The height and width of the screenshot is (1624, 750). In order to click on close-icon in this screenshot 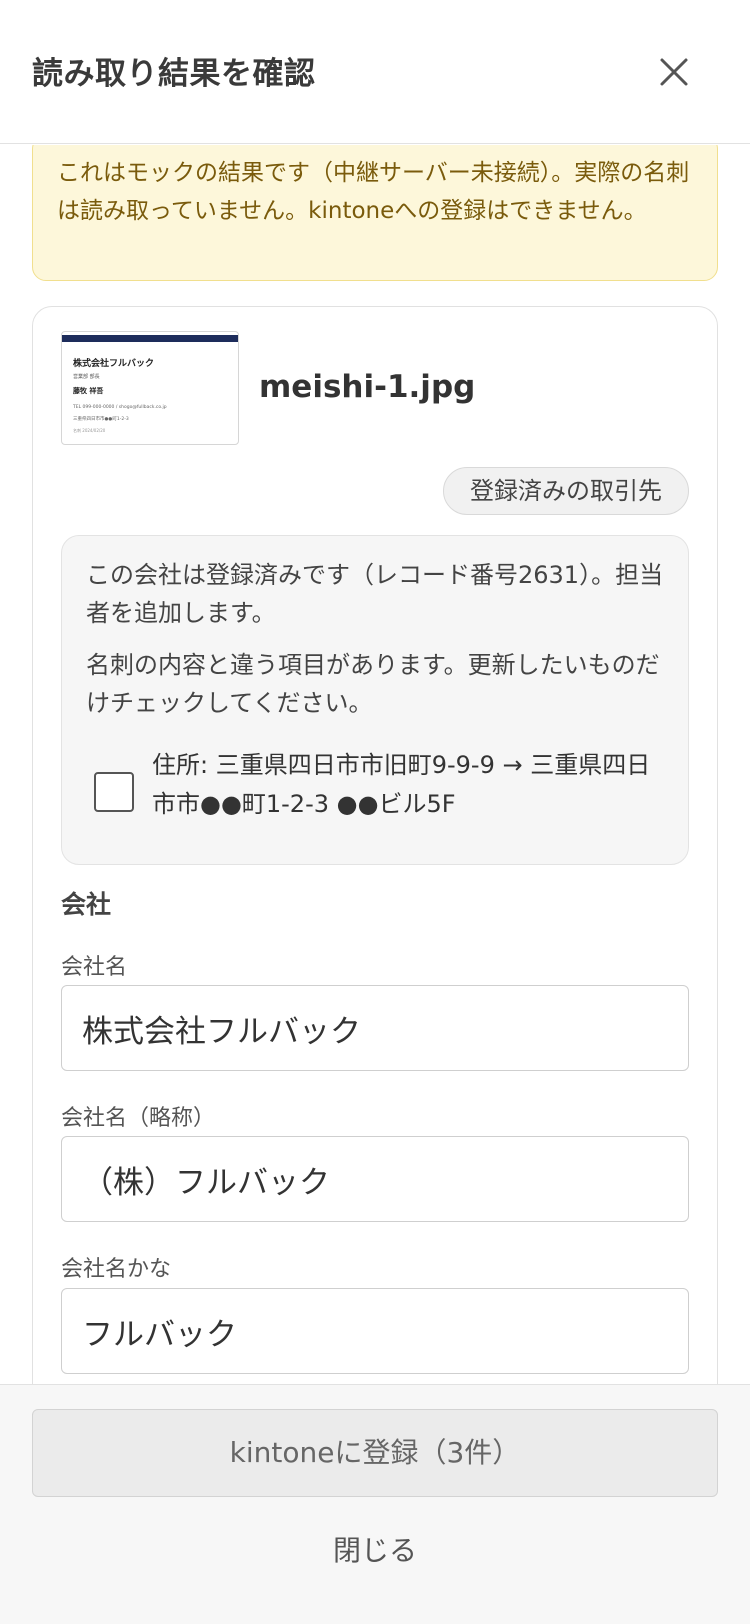, I will do `click(674, 72)`.